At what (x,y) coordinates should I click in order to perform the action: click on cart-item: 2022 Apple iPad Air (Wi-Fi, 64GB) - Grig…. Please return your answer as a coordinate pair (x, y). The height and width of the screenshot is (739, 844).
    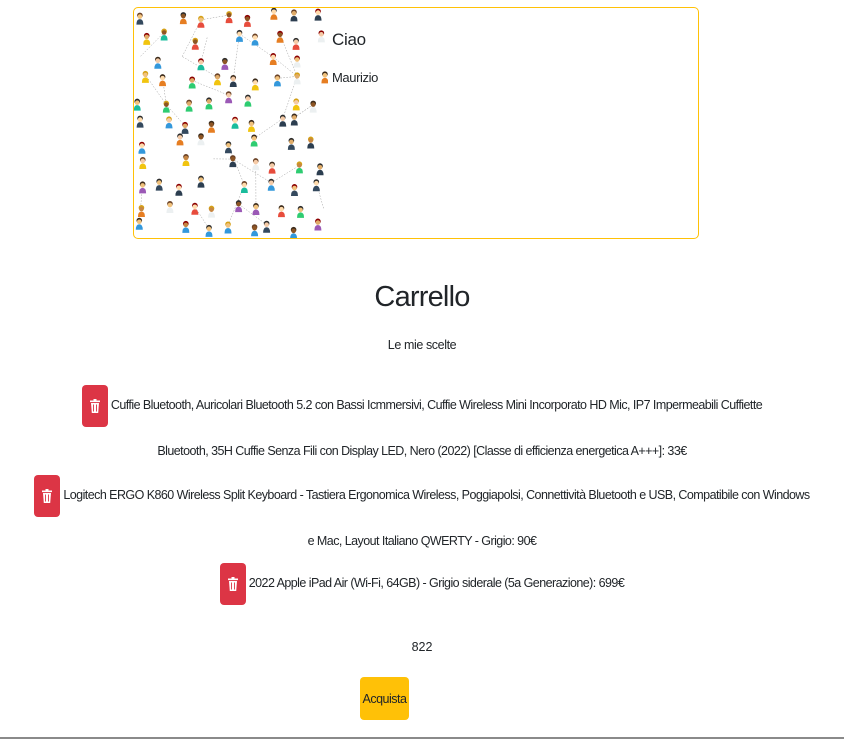
    Looking at the image, I should click on (422, 583).